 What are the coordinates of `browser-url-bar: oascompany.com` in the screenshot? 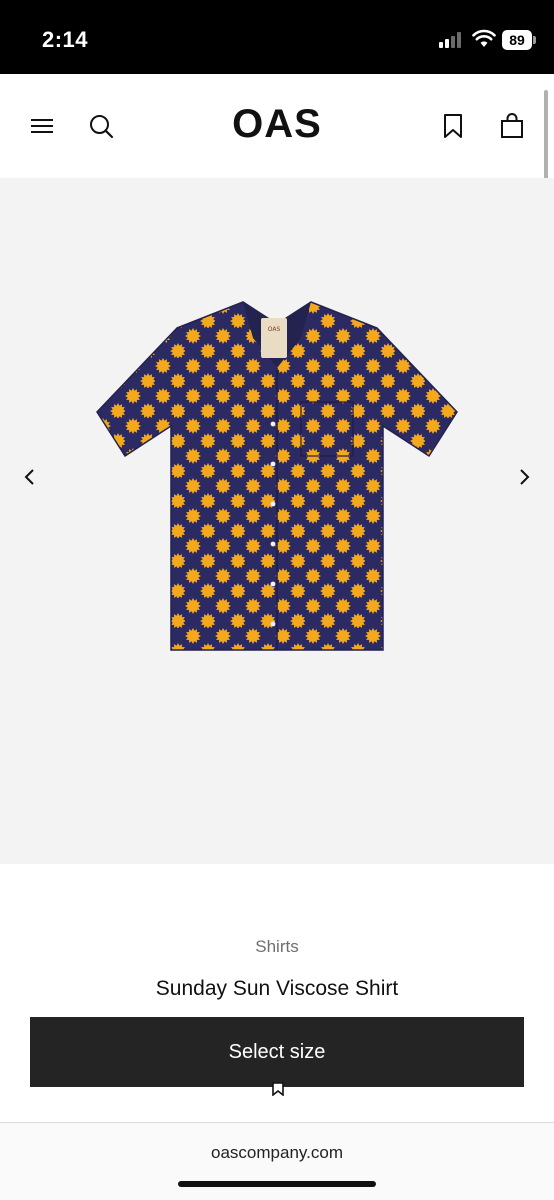 It's located at (277, 1161).